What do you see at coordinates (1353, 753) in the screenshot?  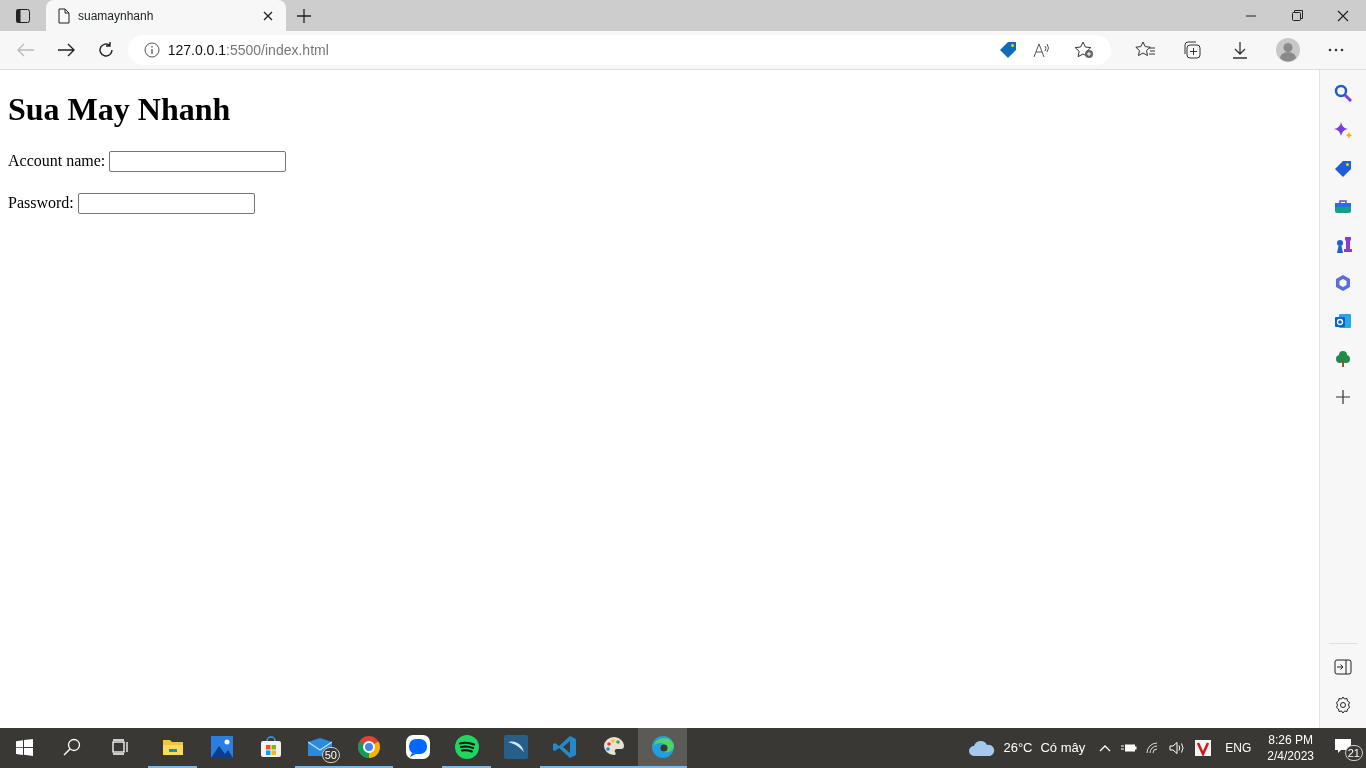 I see `notification-count: 21` at bounding box center [1353, 753].